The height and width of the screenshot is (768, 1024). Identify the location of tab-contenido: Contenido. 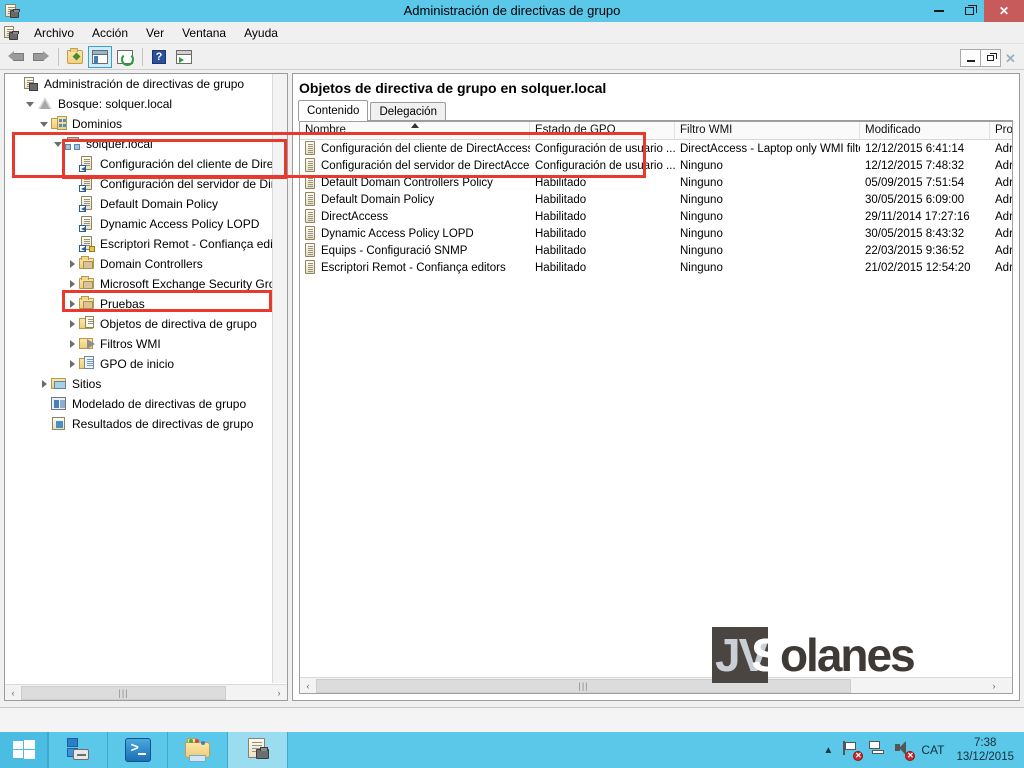
(333, 110).